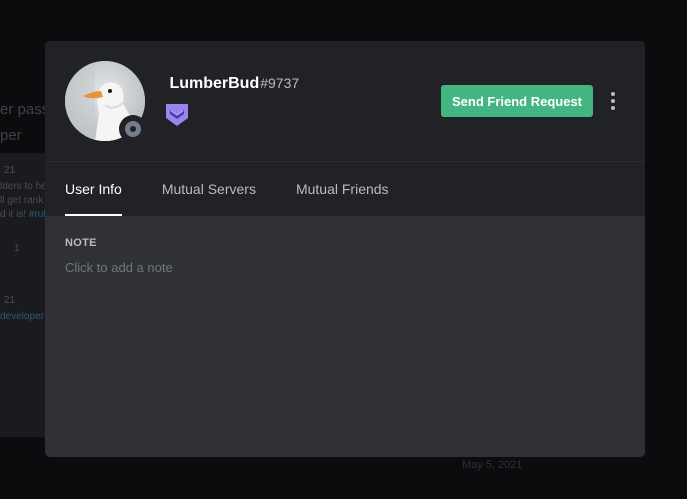 Image resolution: width=687 pixels, height=499 pixels. Describe the element at coordinates (25, 109) in the screenshot. I see `background-text: er pass` at that location.